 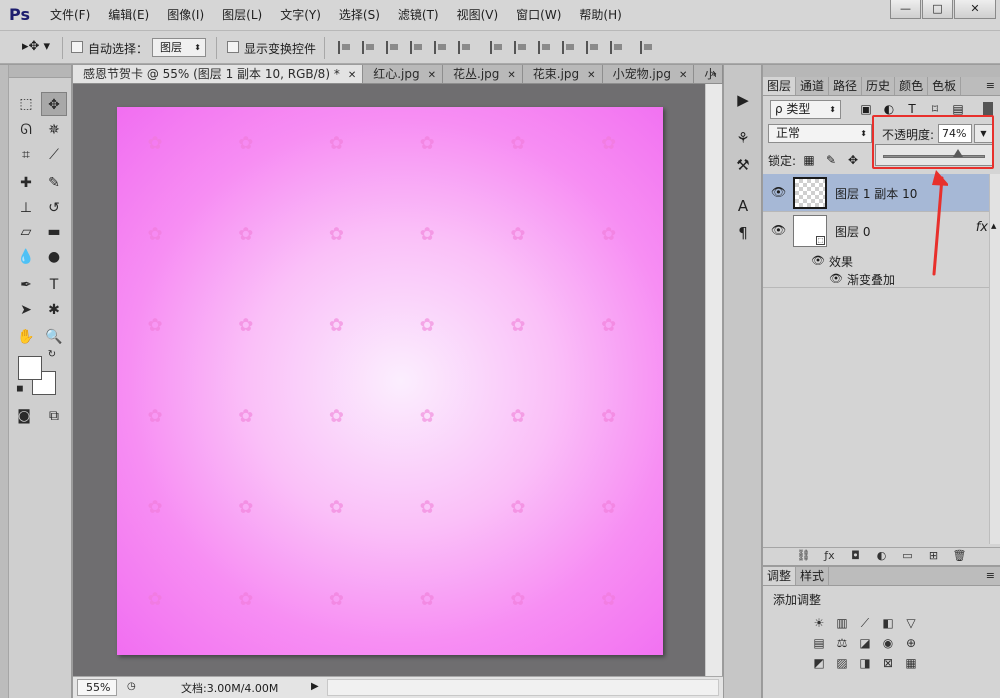 I want to click on menu-select: 选择(S), so click(x=364, y=15).